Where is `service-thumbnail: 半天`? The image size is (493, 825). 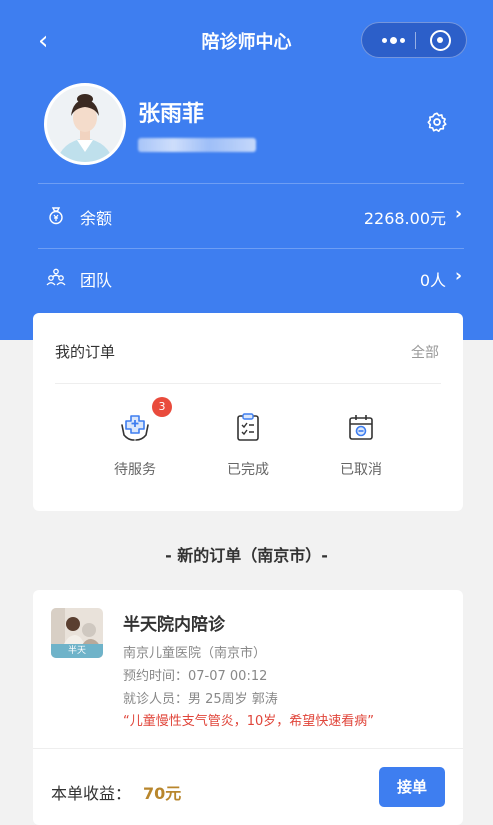
service-thumbnail: 半天 is located at coordinates (77, 633).